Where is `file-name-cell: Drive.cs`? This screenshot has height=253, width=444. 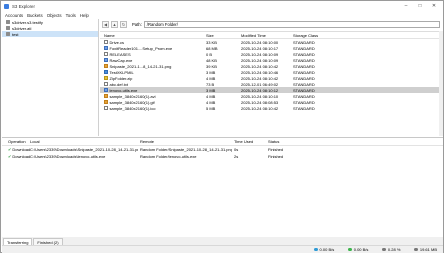 file-name-cell: Drive.cs is located at coordinates (152, 42).